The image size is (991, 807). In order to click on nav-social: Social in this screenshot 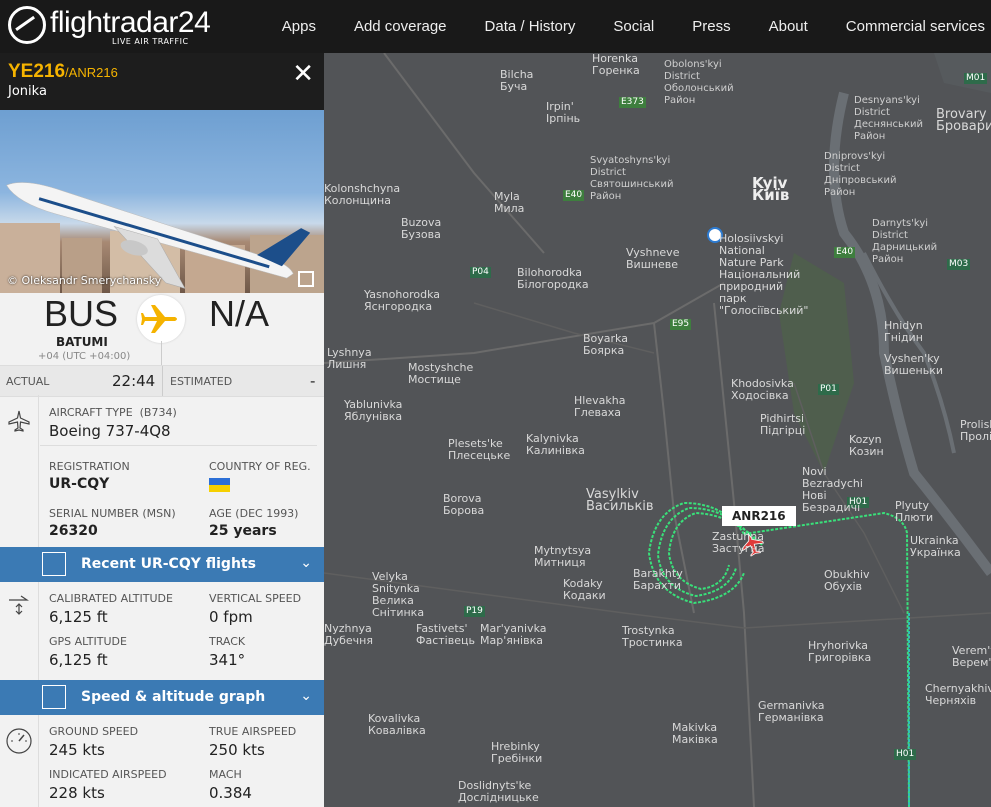, I will do `click(633, 26)`.